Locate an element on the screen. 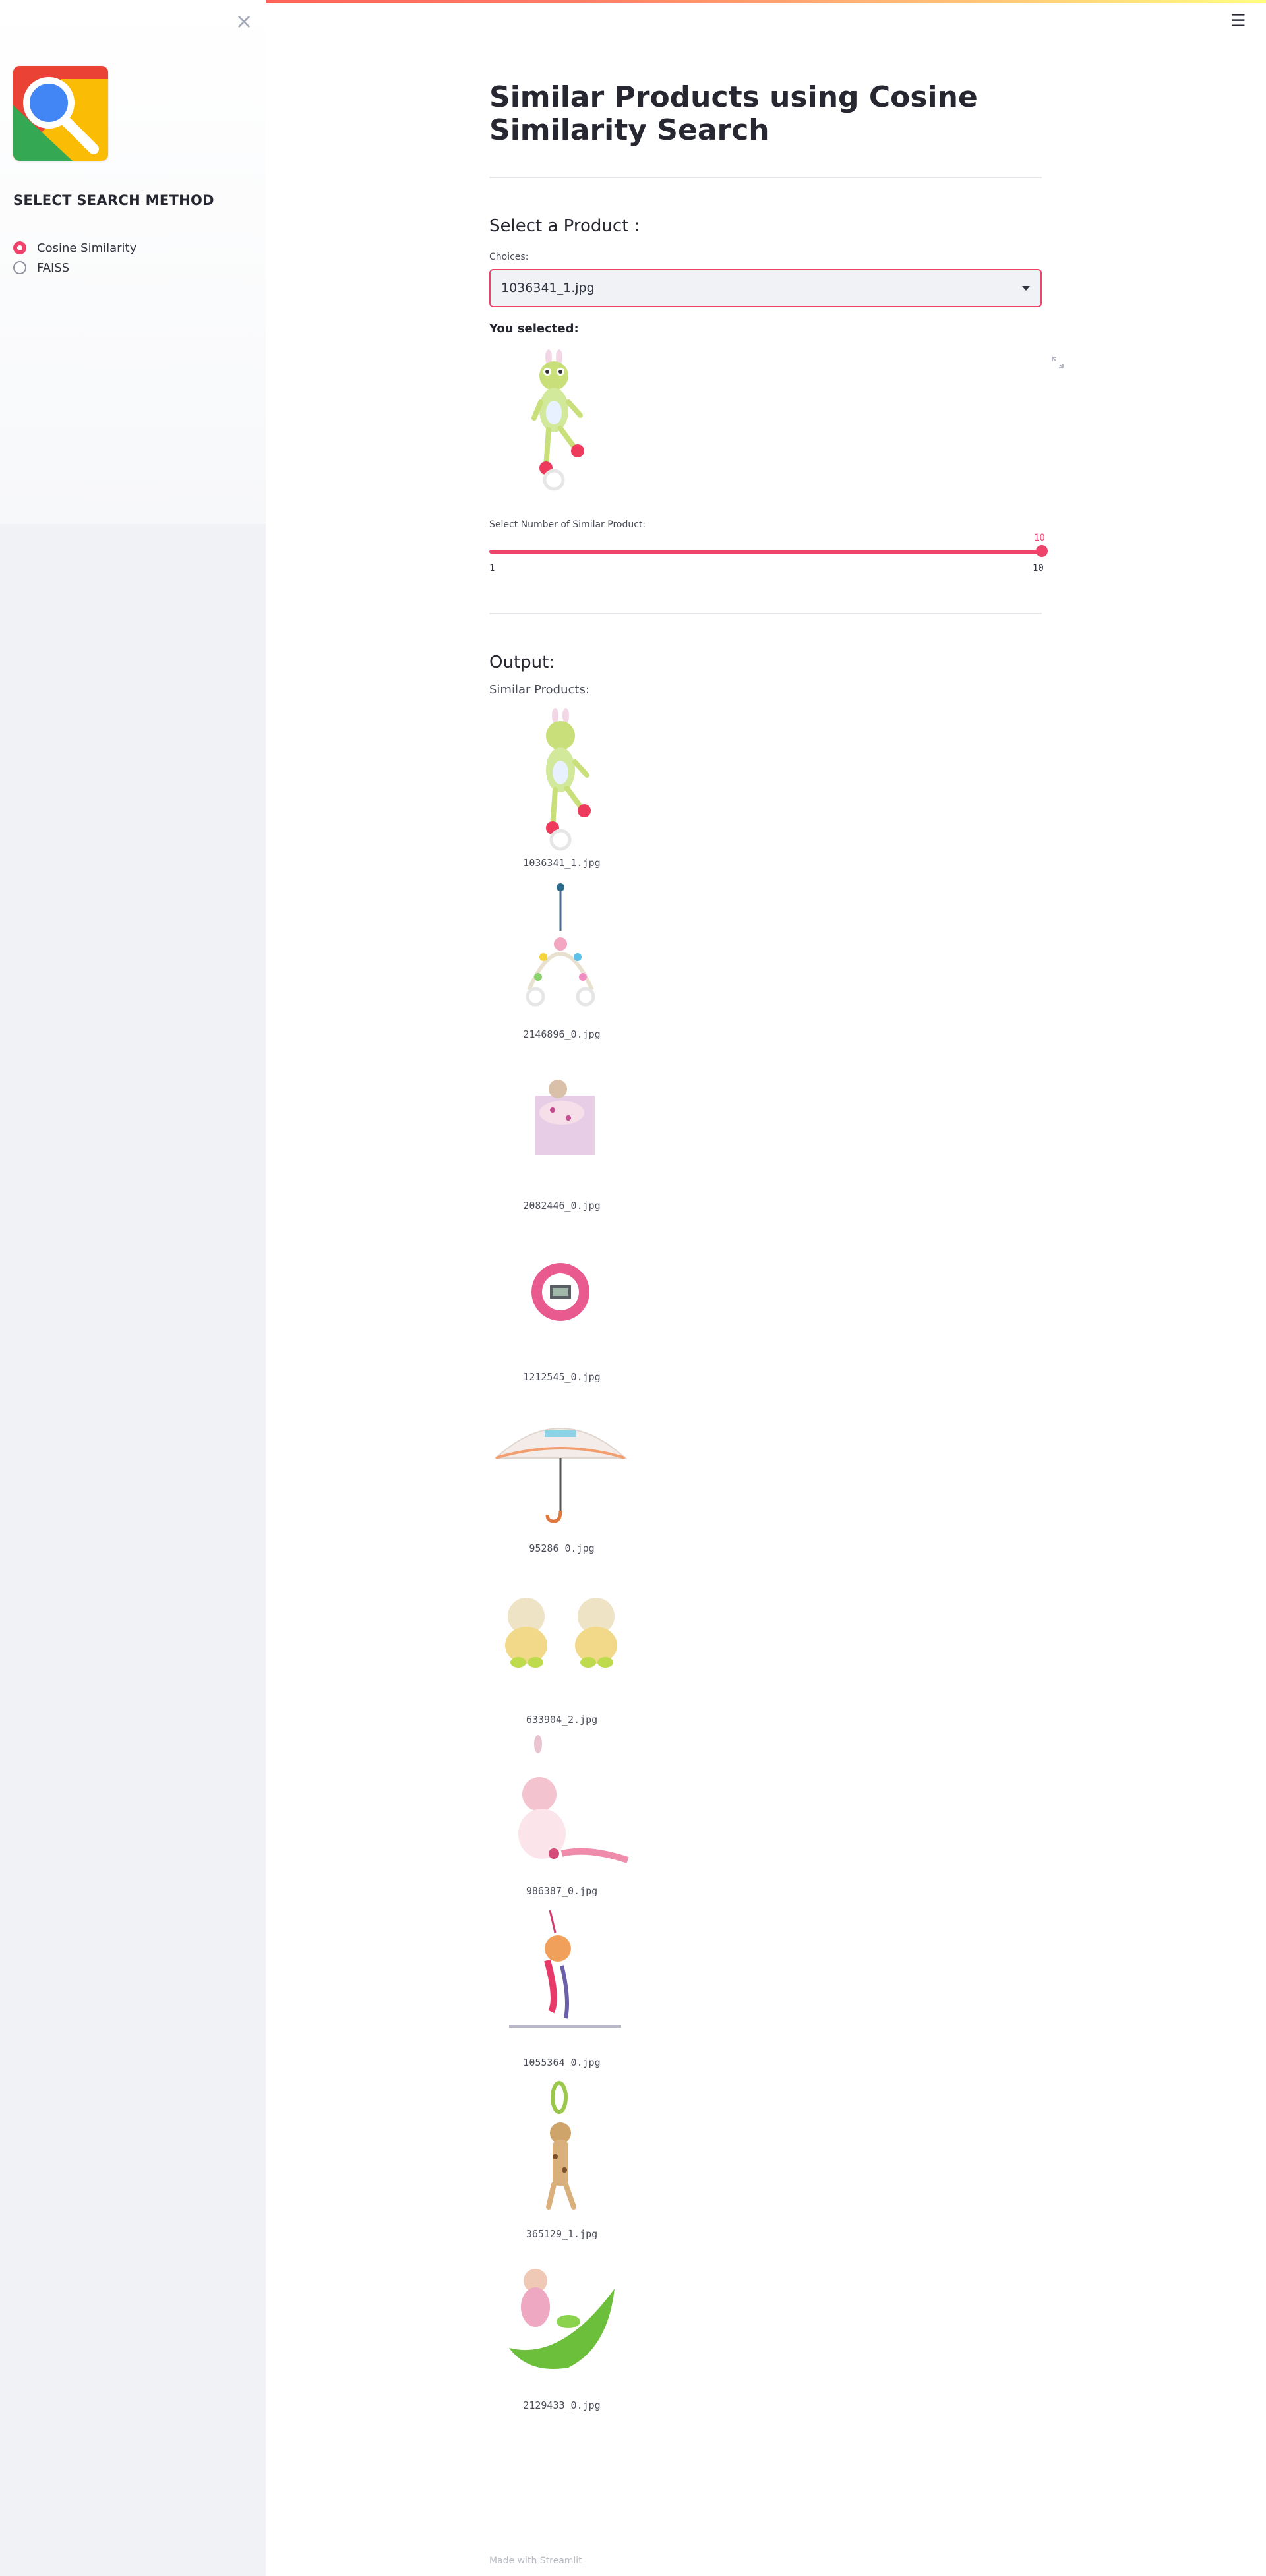 This screenshot has height=2576, width=1266. radio-option-faiss: FAISS is located at coordinates (41, 267).